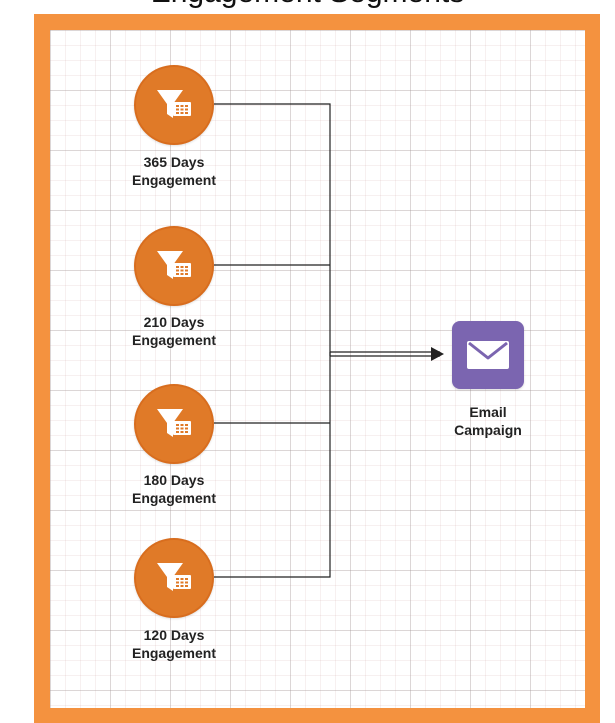 Image resolution: width=615 pixels, height=723 pixels. Describe the element at coordinates (174, 322) in the screenshot. I see `segment-label-line1: 210 Days` at that location.